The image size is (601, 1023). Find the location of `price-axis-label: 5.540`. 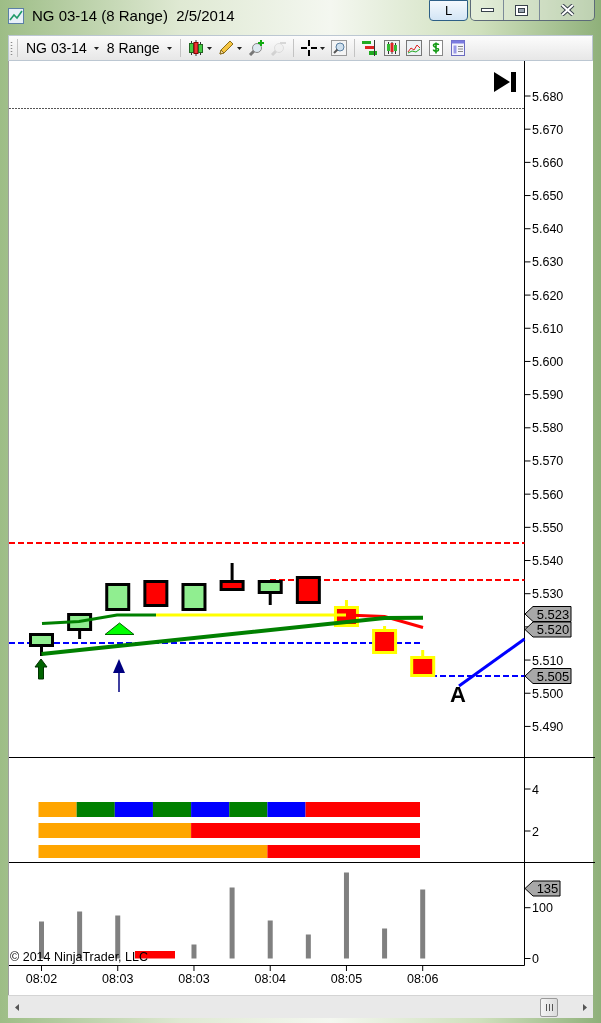

price-axis-label: 5.540 is located at coordinates (548, 561).